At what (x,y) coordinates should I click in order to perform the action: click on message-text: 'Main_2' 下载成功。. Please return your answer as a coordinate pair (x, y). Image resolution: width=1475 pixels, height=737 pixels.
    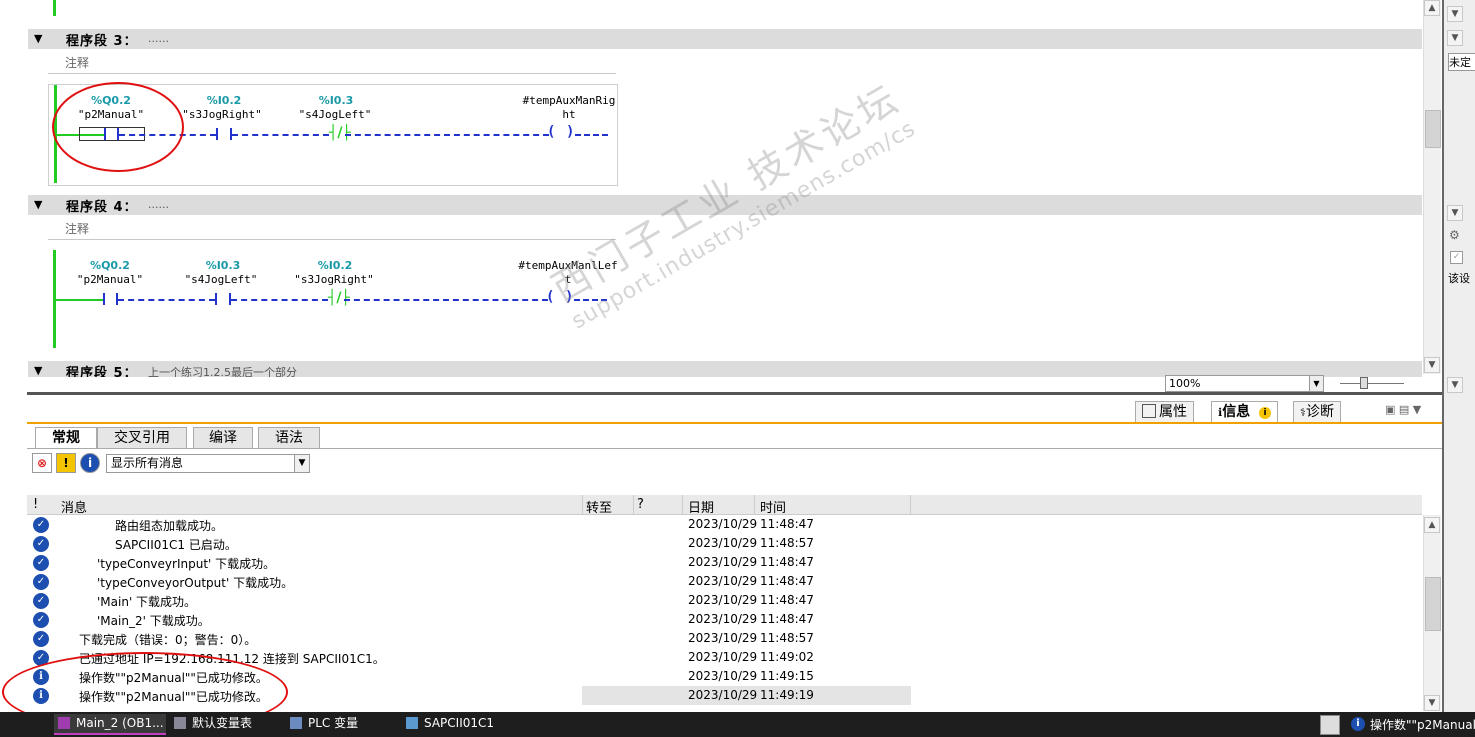
    Looking at the image, I should click on (153, 621).